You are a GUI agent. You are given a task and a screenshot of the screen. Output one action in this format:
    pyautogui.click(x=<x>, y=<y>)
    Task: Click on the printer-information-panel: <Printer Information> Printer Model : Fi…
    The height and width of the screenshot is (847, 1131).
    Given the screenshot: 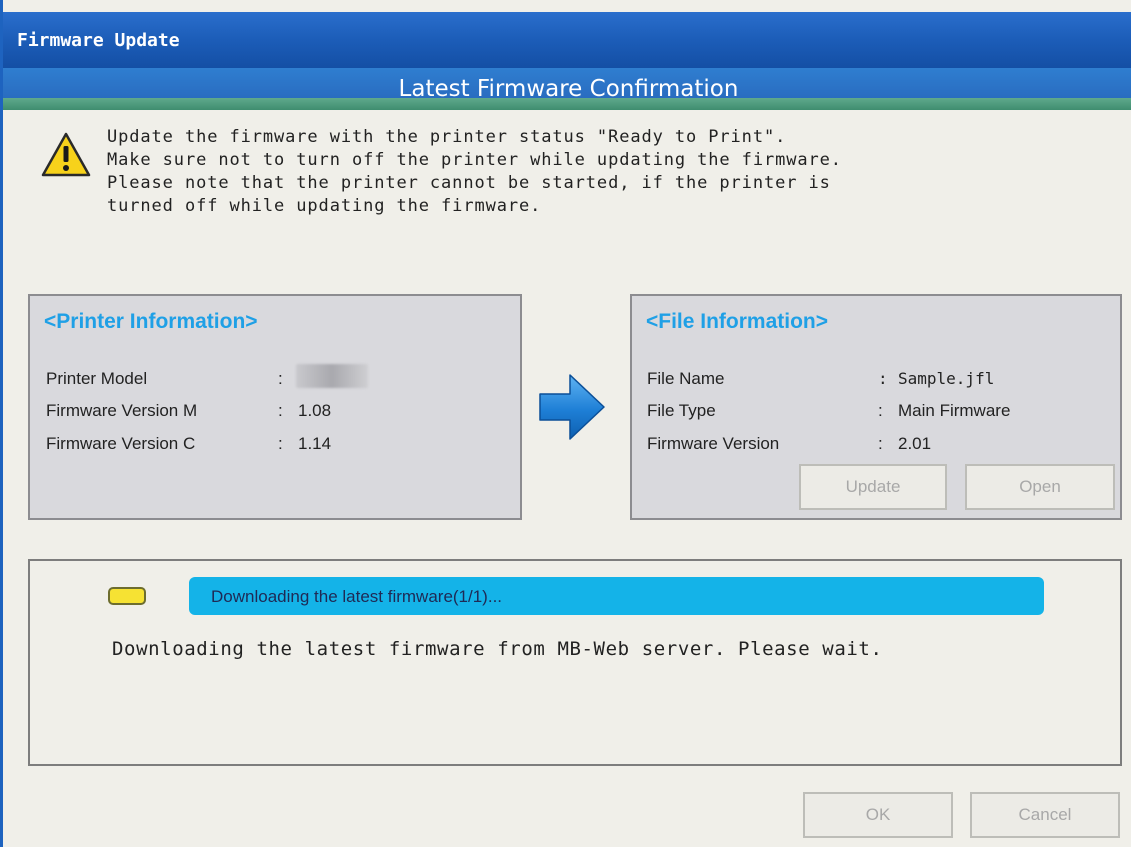 What is the action you would take?
    pyautogui.click(x=275, y=407)
    